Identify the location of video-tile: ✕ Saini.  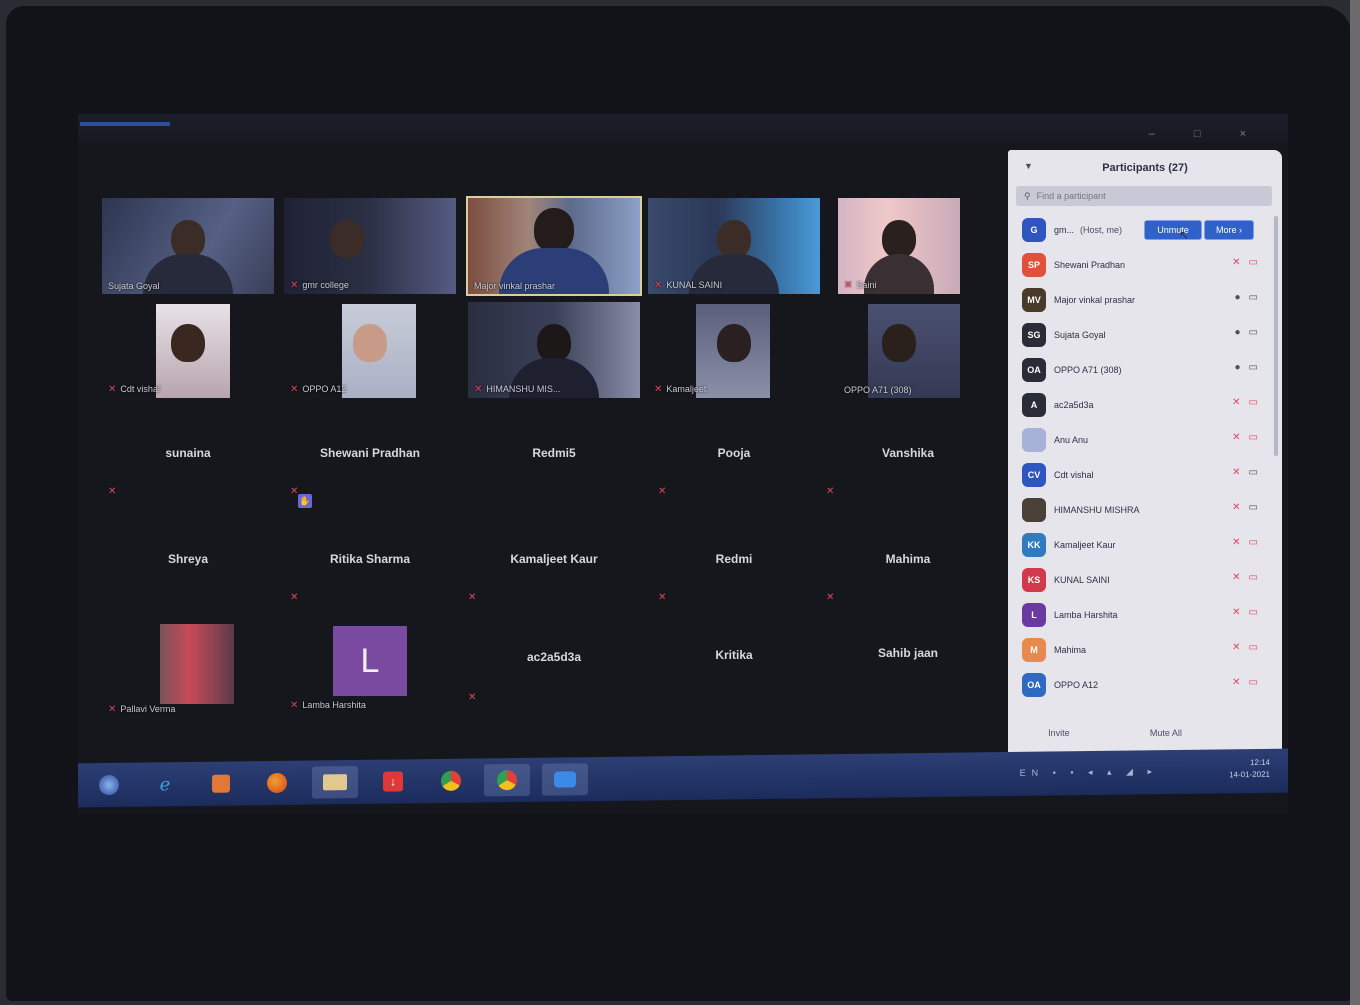
(899, 246).